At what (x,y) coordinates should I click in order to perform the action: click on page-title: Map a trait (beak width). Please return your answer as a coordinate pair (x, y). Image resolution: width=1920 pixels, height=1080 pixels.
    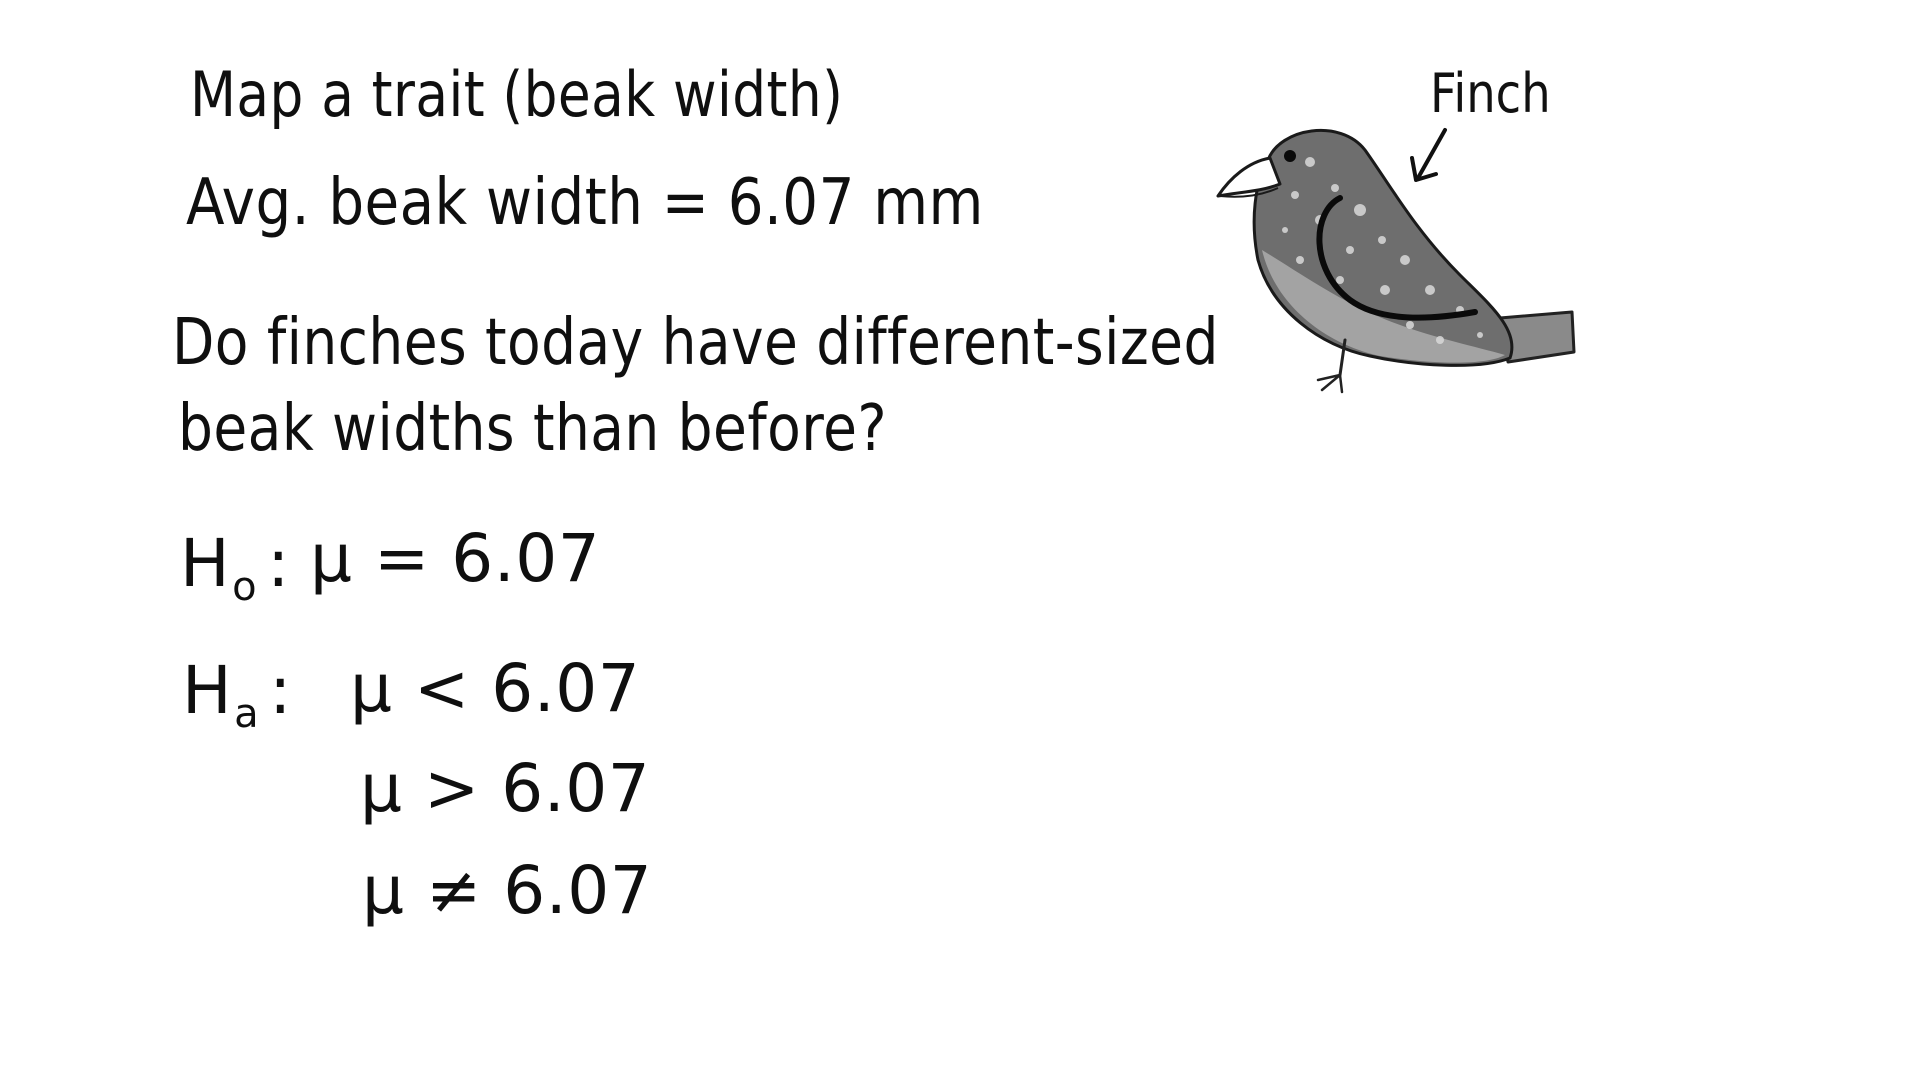
    Looking at the image, I should click on (517, 94).